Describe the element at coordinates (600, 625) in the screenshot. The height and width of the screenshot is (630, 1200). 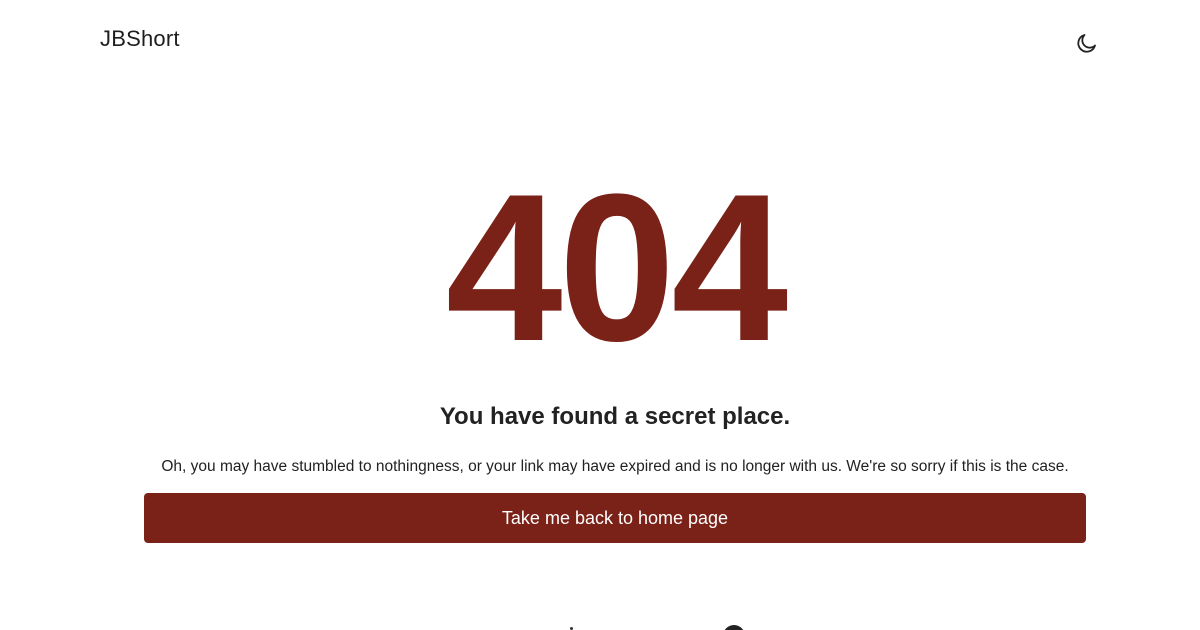
I see `footer` at that location.